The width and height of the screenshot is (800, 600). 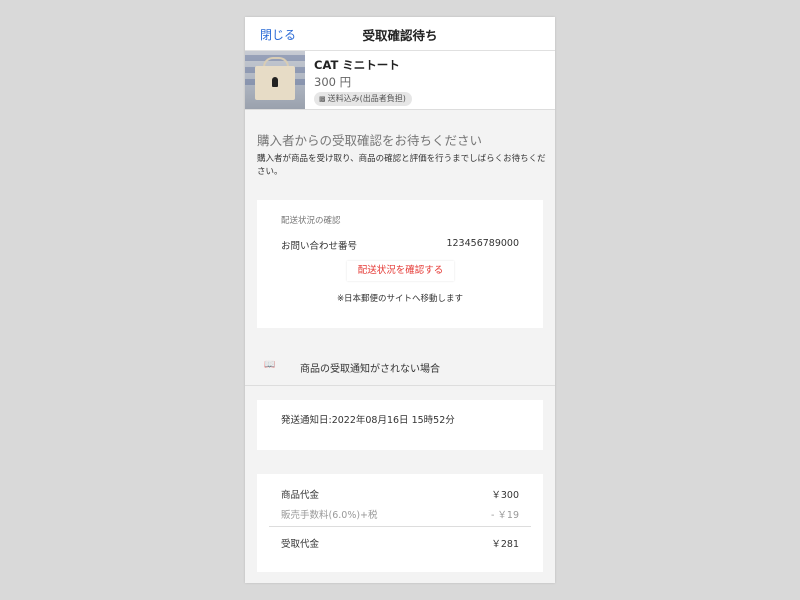 I want to click on shipping-notice-date: 発送通知日:2022年08月16日 15時52分, so click(x=368, y=420).